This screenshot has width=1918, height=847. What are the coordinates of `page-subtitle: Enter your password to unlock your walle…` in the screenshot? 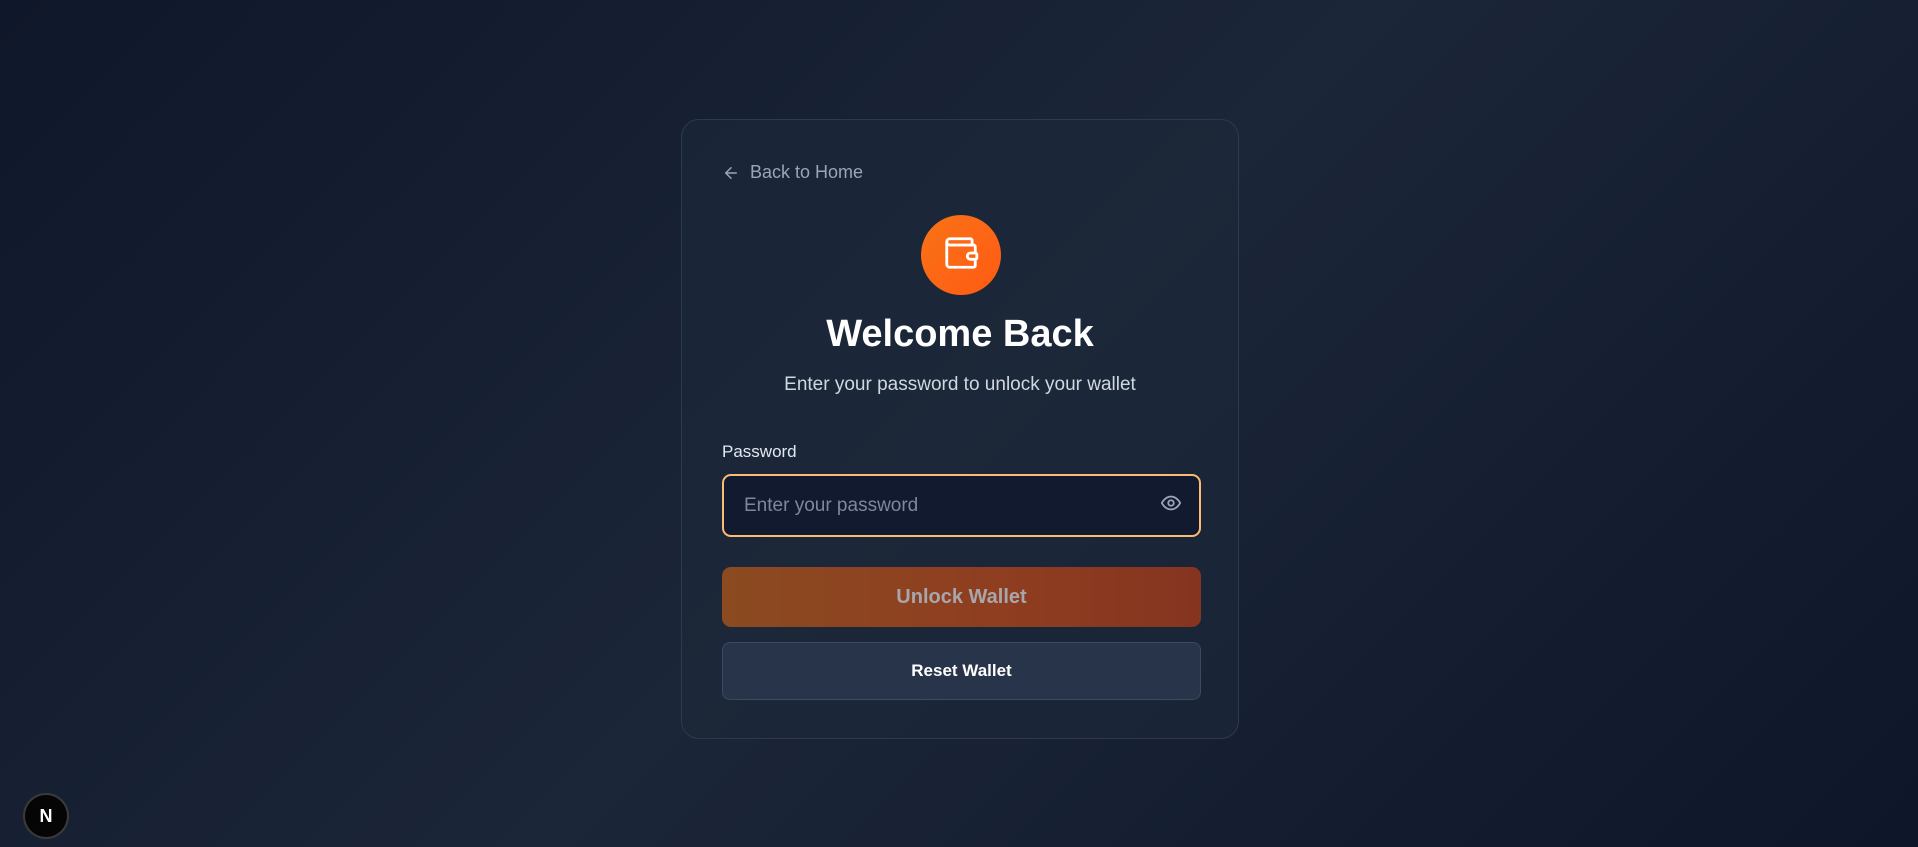 It's located at (960, 384).